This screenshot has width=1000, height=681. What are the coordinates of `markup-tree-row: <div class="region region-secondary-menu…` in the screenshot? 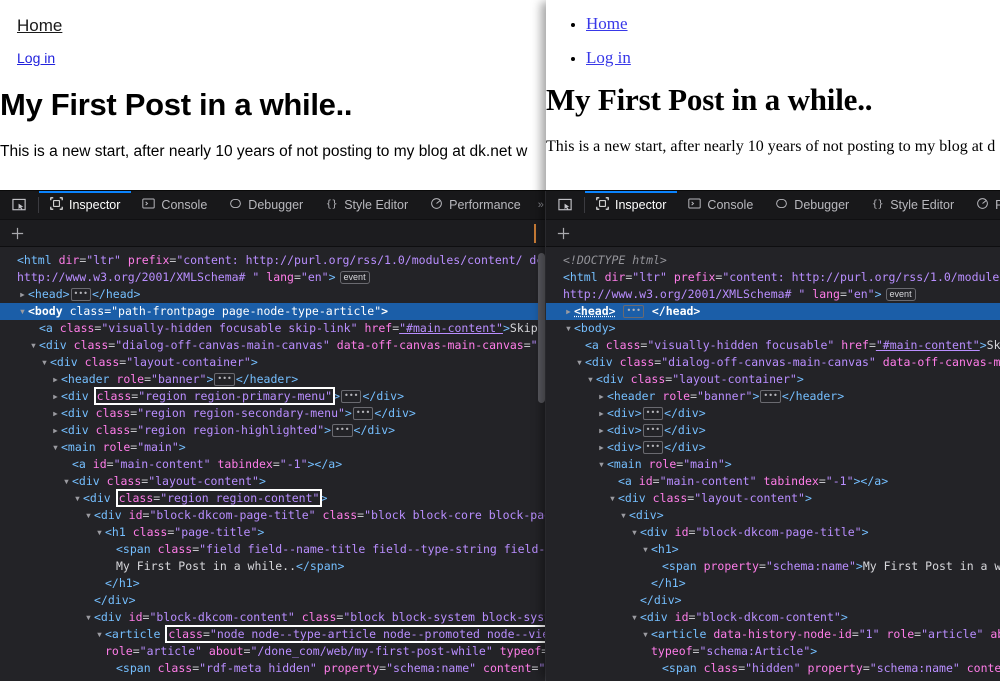 It's located at (273, 413).